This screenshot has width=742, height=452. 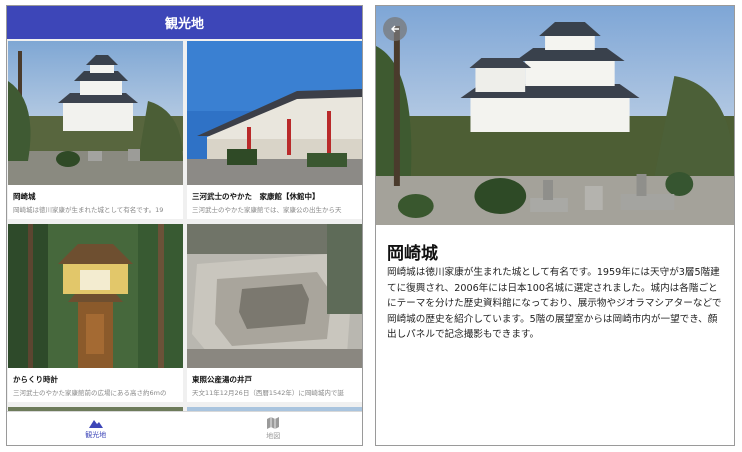 What do you see at coordinates (24, 196) in the screenshot?
I see `card-title: 岡崎城` at bounding box center [24, 196].